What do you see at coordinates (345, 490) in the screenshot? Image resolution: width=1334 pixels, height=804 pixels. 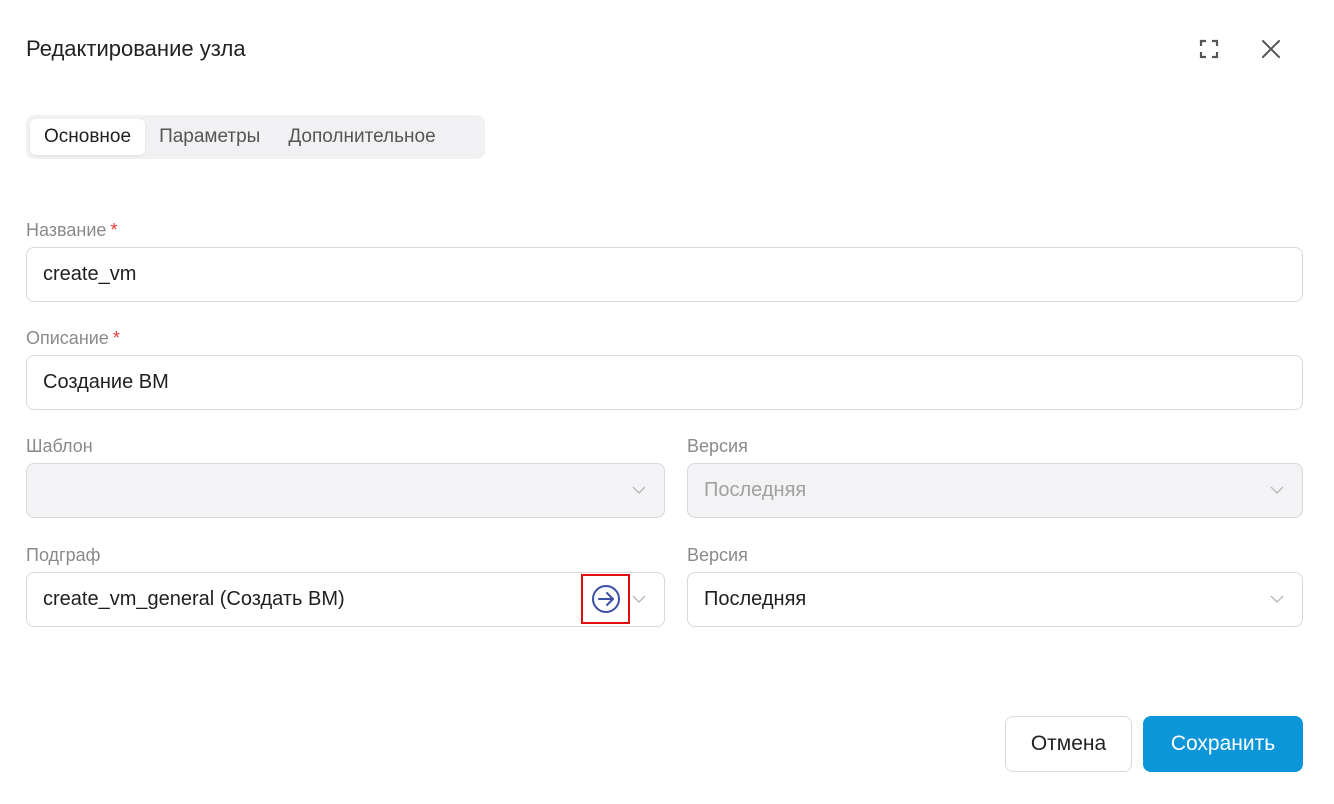 I see `template-select` at bounding box center [345, 490].